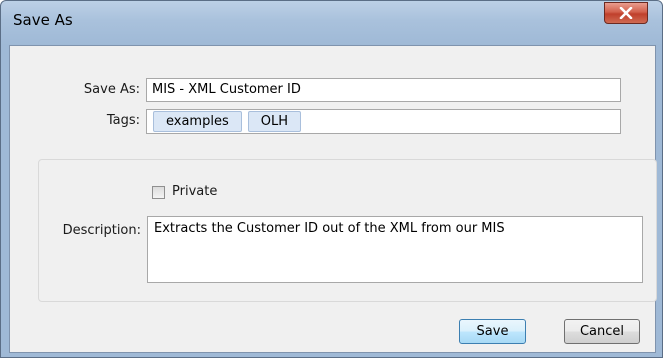 Image resolution: width=671 pixels, height=362 pixels. I want to click on tag-chip: examples, so click(197, 121).